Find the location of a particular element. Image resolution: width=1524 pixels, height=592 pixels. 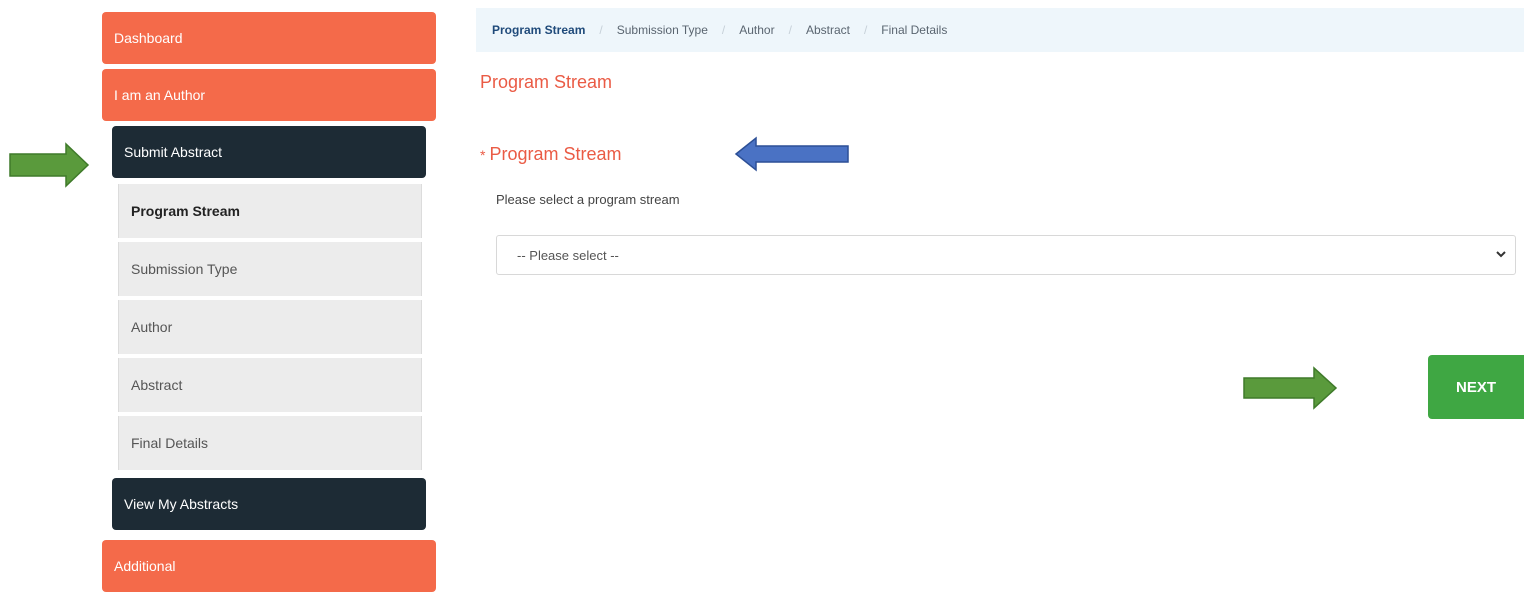

program-stream-field-label: * Program Stream is located at coordinates (551, 154).